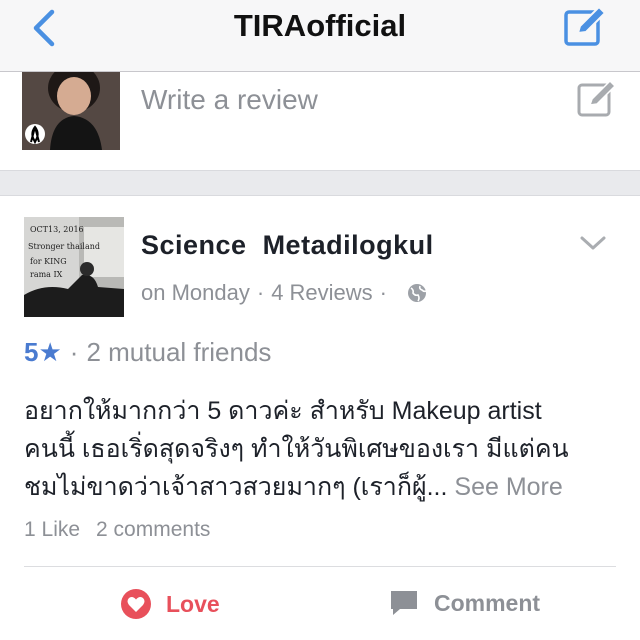  I want to click on navigation-bar: TIRAofficial, so click(320, 36).